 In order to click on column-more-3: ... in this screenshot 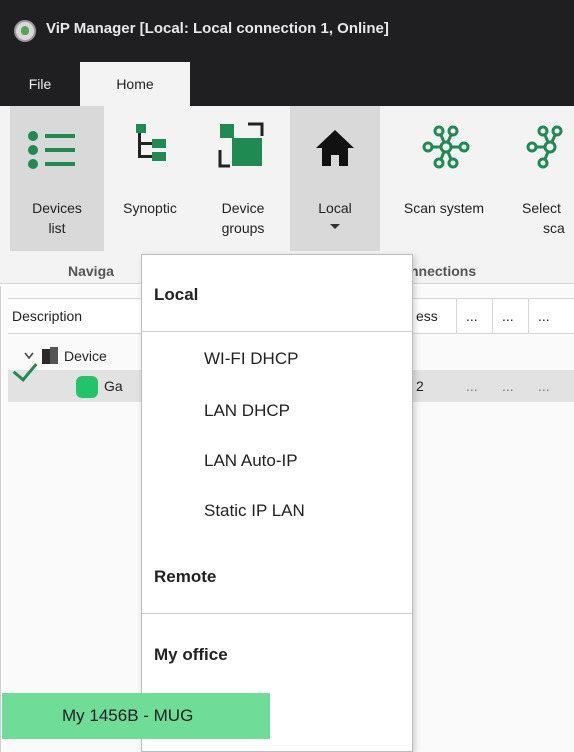, I will do `click(544, 316)`.